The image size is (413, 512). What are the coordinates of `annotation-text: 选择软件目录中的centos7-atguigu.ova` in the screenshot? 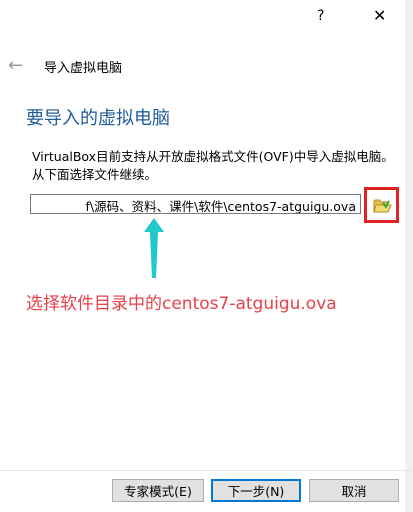 It's located at (181, 304).